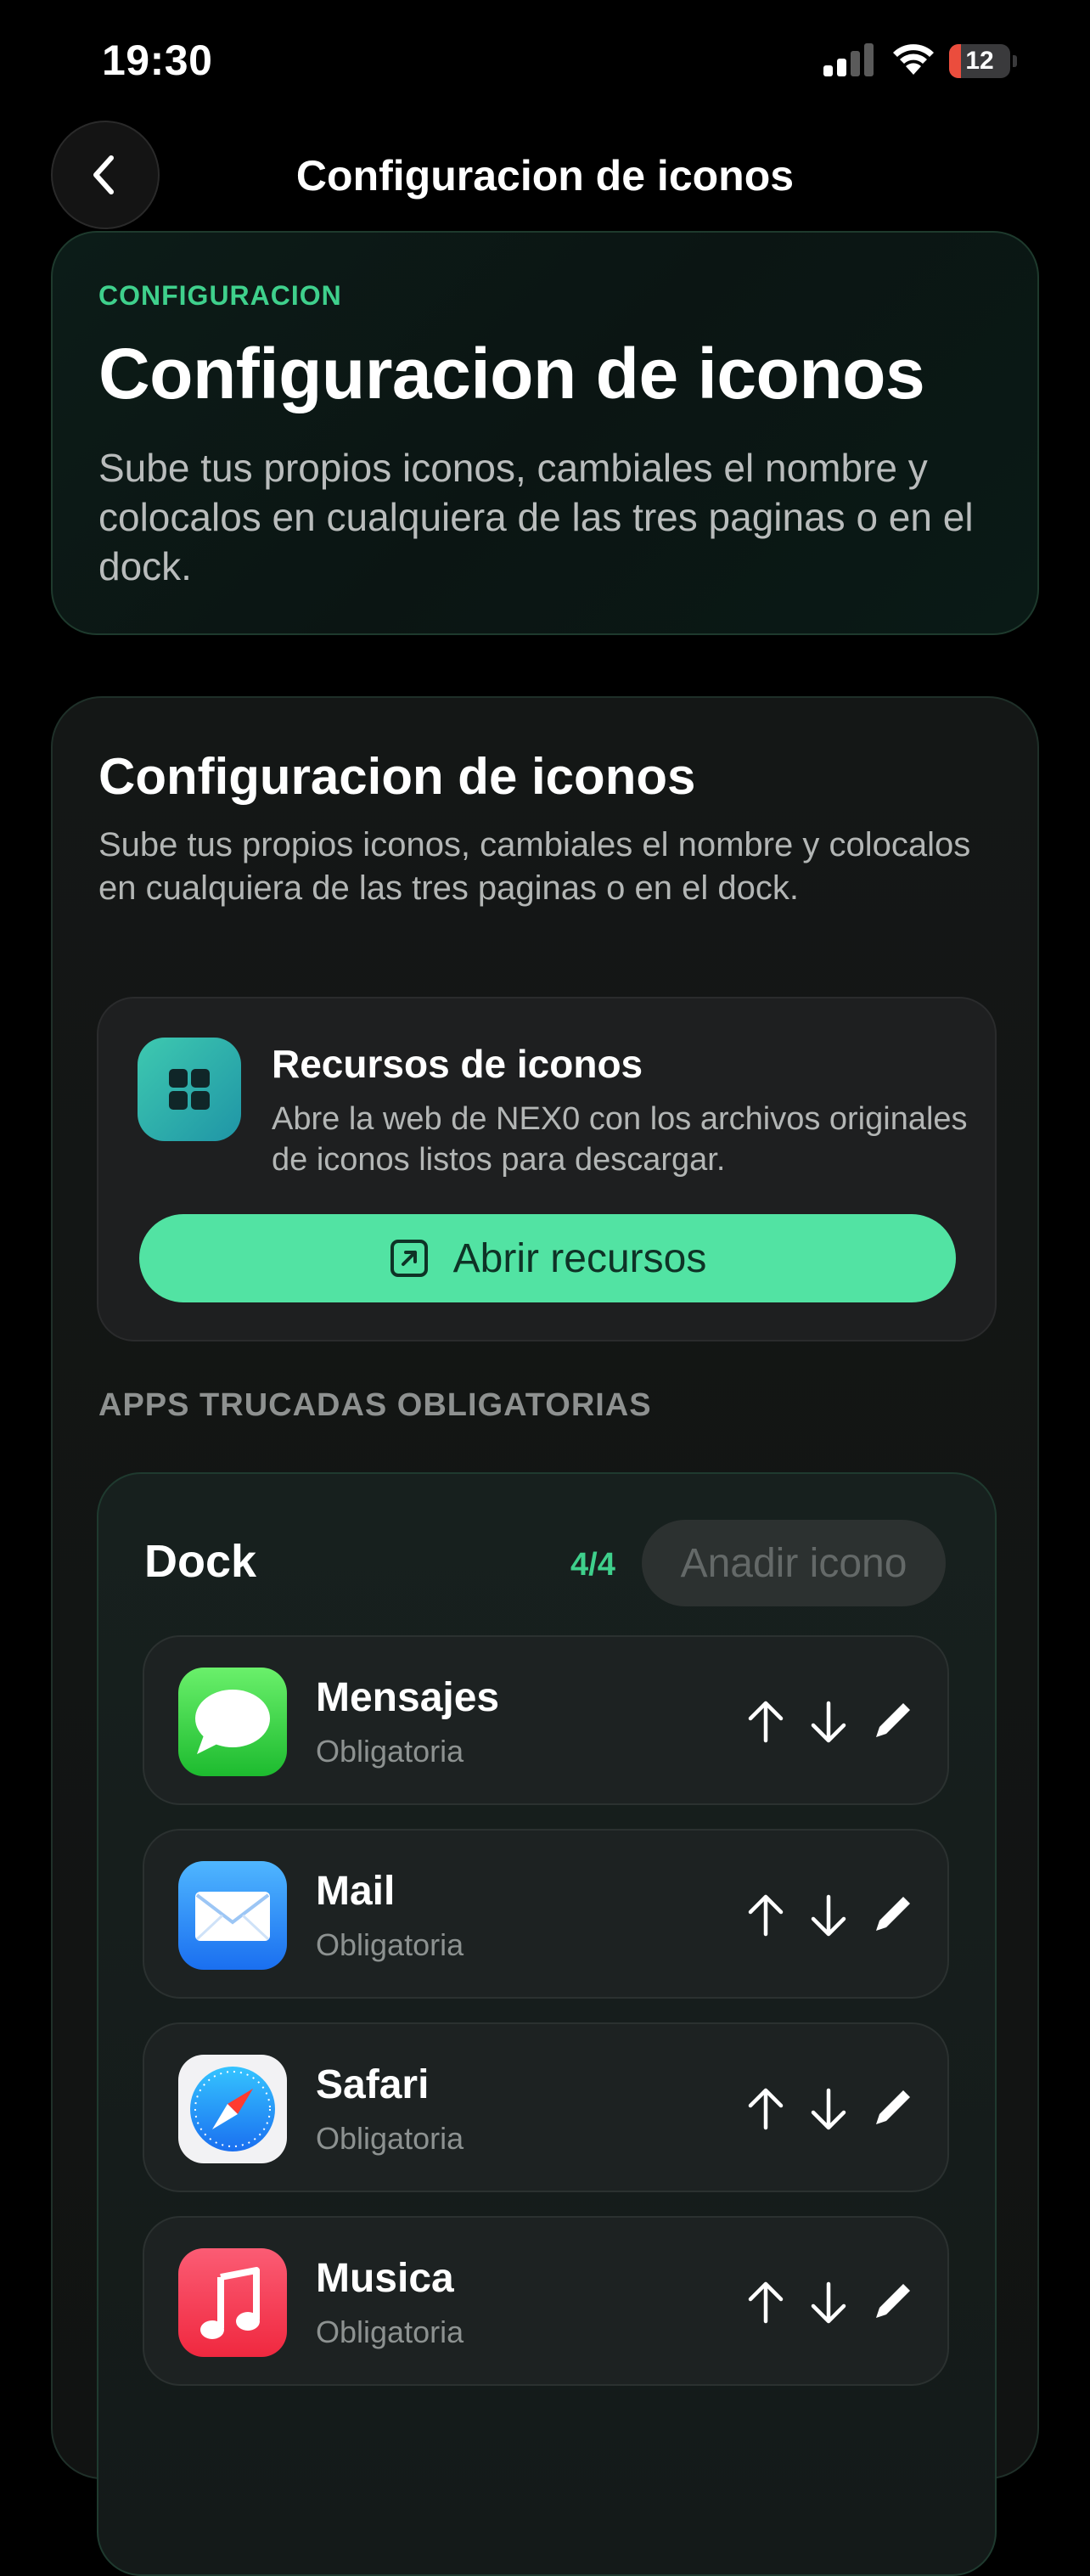  I want to click on add-icon-button: Anadir icono, so click(794, 1563).